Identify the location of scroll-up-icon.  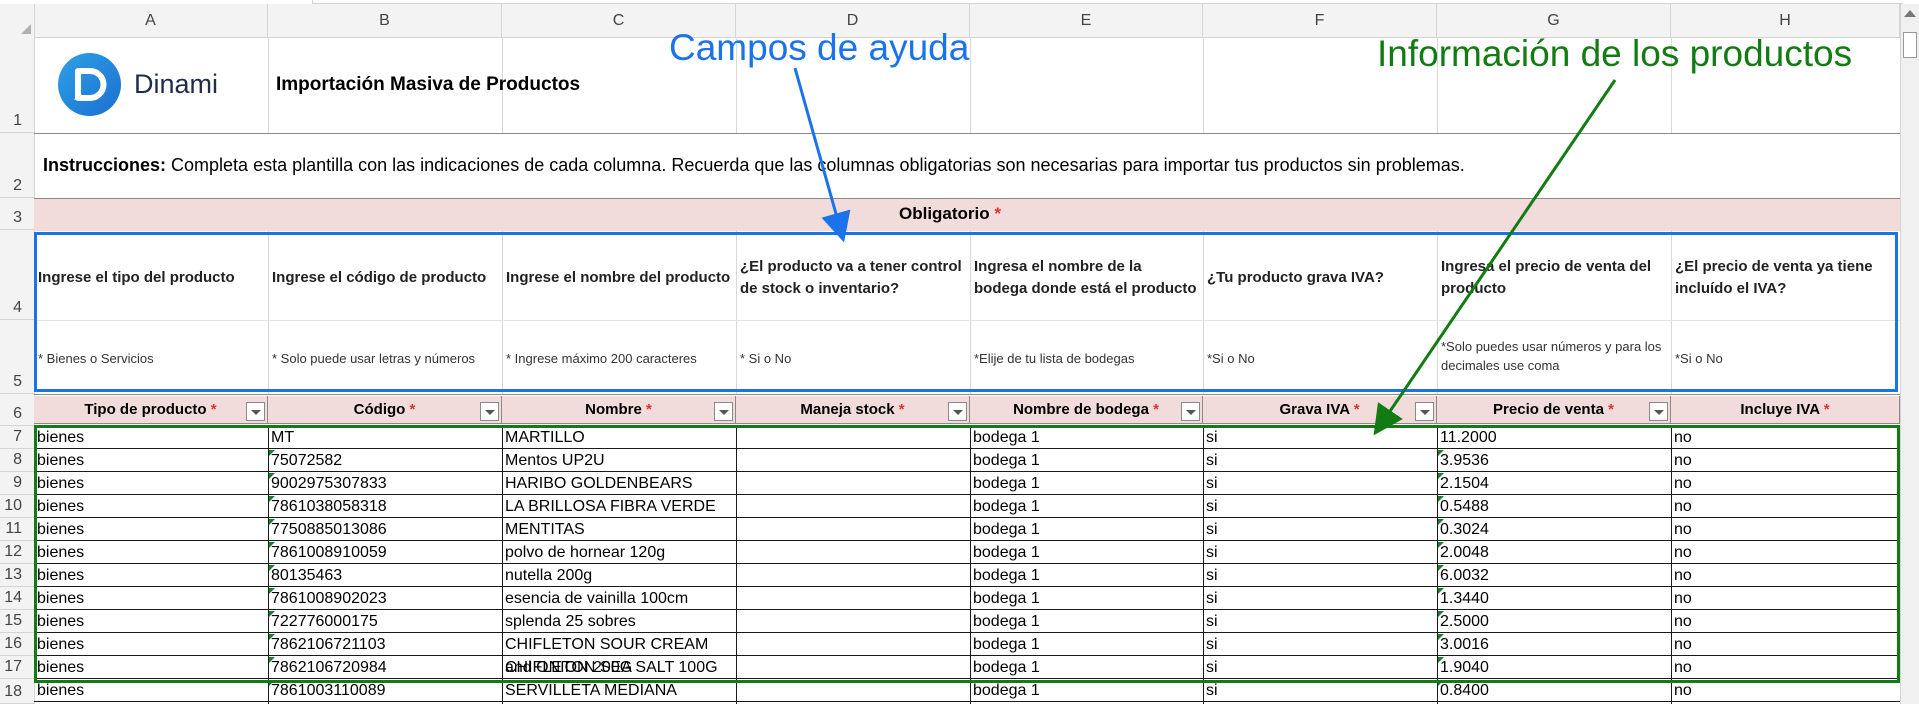
(1910, 13).